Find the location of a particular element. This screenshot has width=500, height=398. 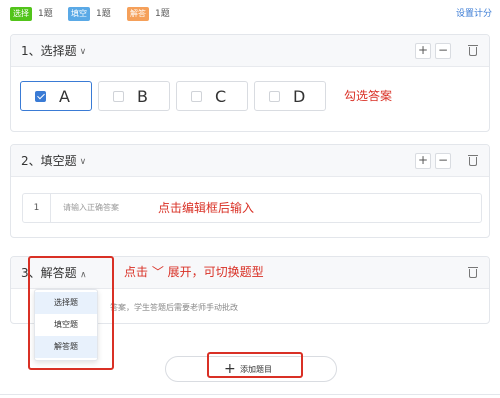

remove-blank-button: − is located at coordinates (443, 161).